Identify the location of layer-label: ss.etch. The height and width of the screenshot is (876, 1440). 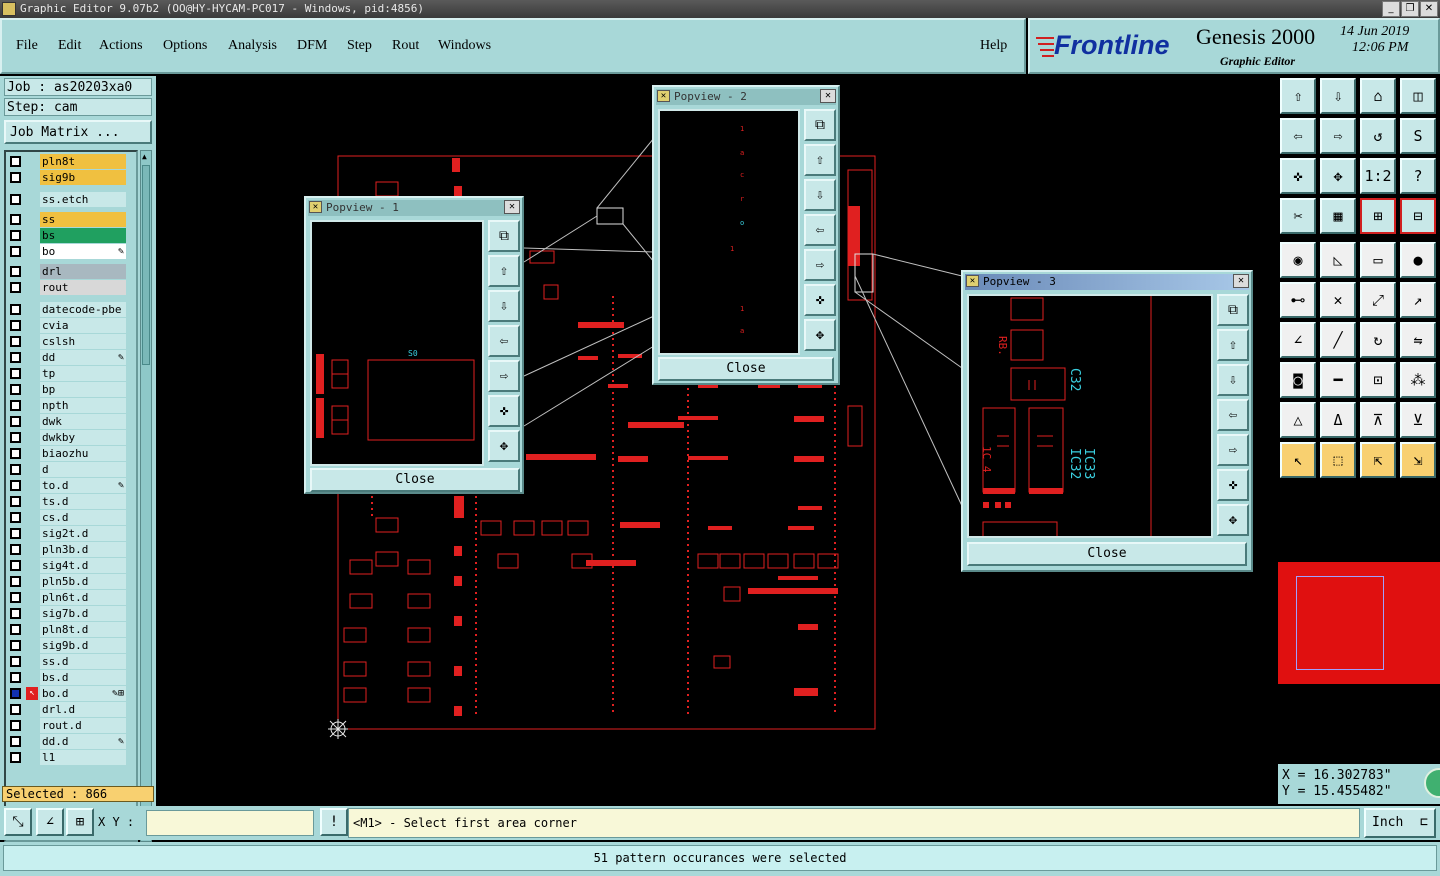
(83, 199).